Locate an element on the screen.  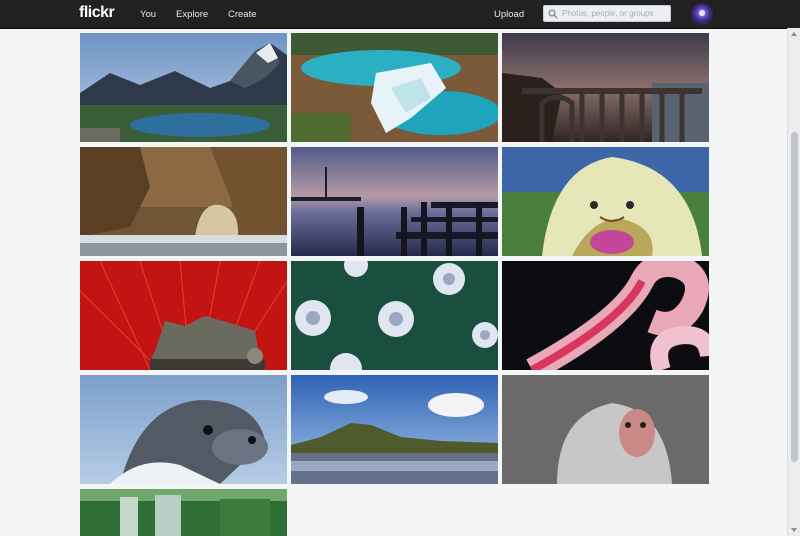
photo-tile-stingray is located at coordinates (605, 201).